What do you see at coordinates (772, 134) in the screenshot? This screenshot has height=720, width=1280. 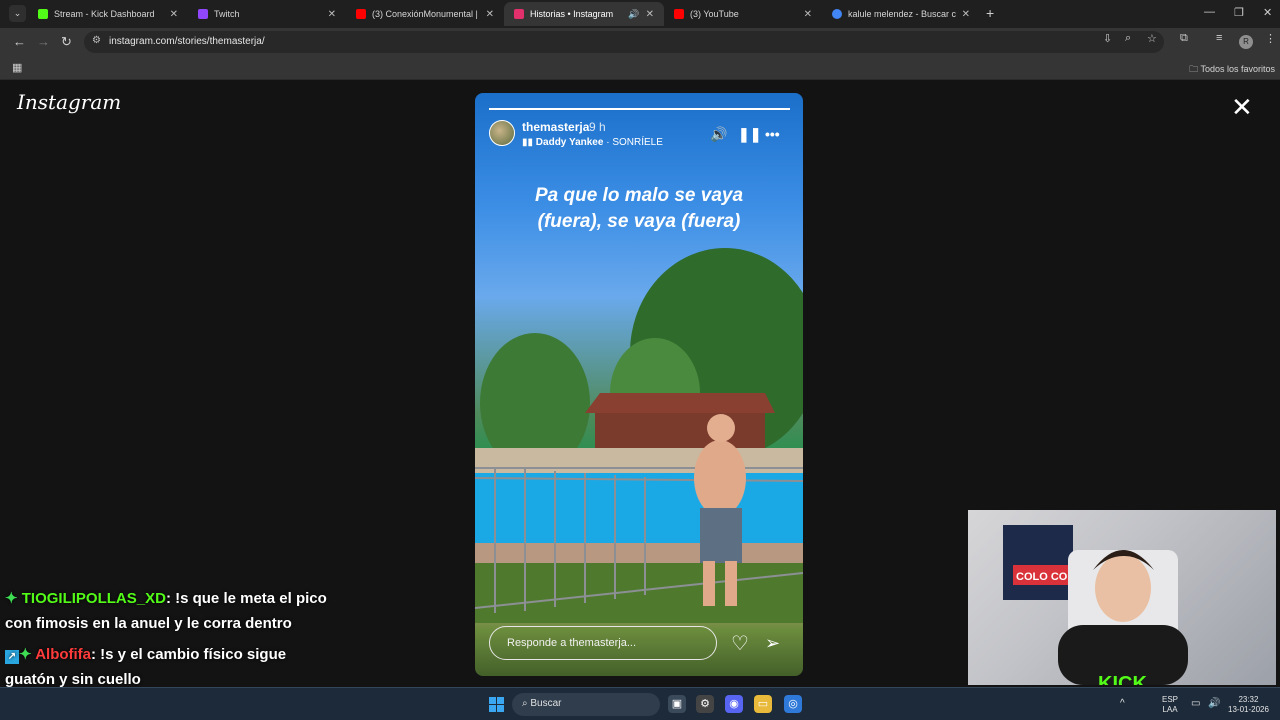 I see `more-options-icon: •••` at bounding box center [772, 134].